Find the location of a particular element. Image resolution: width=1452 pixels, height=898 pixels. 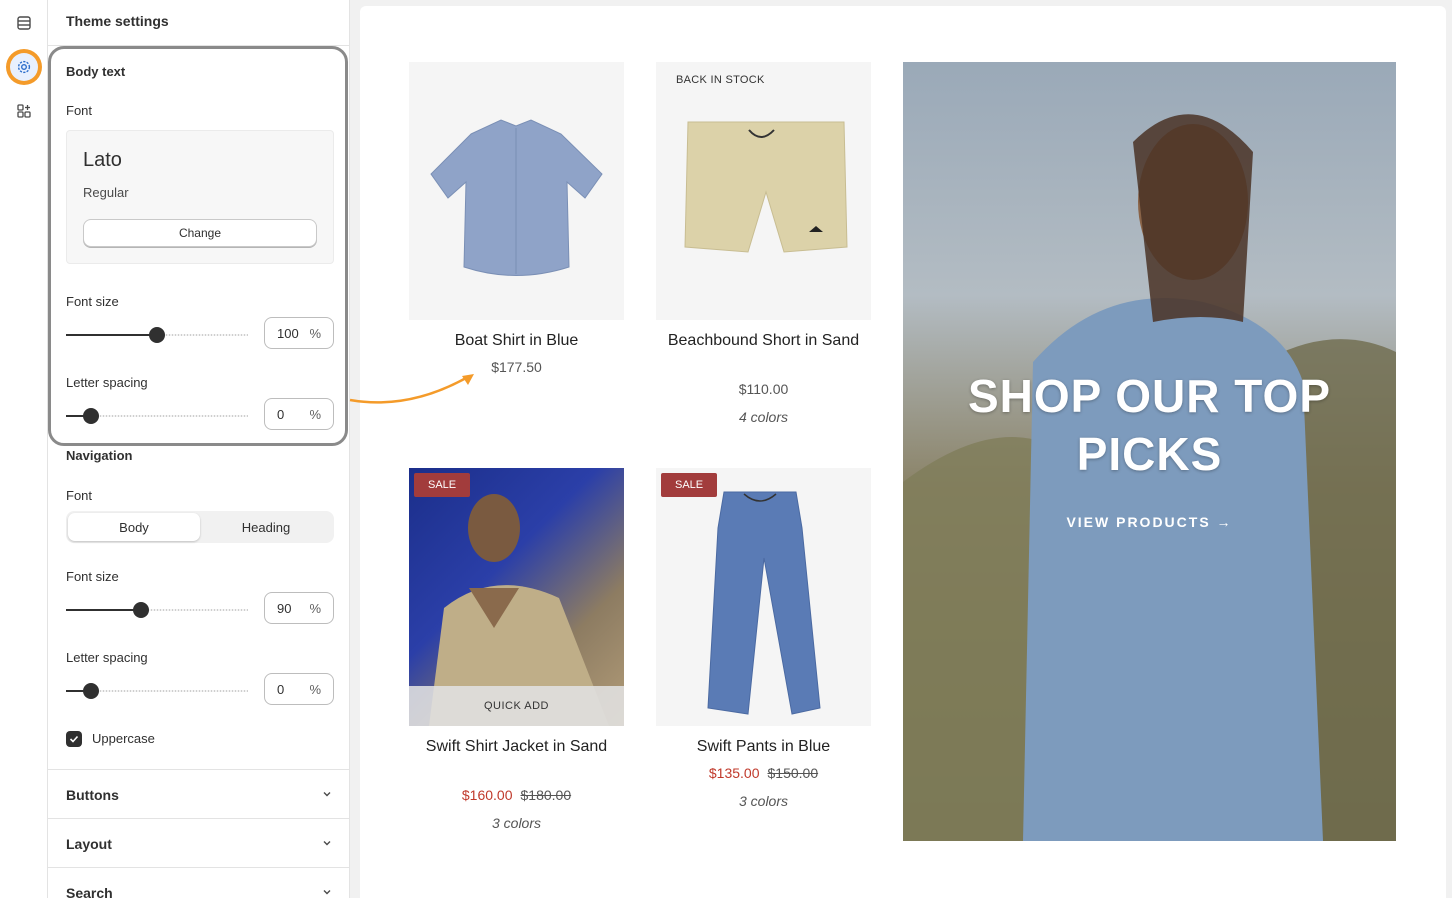

product-name-text: Beachbound Short in Sand is located at coordinates (763, 340).